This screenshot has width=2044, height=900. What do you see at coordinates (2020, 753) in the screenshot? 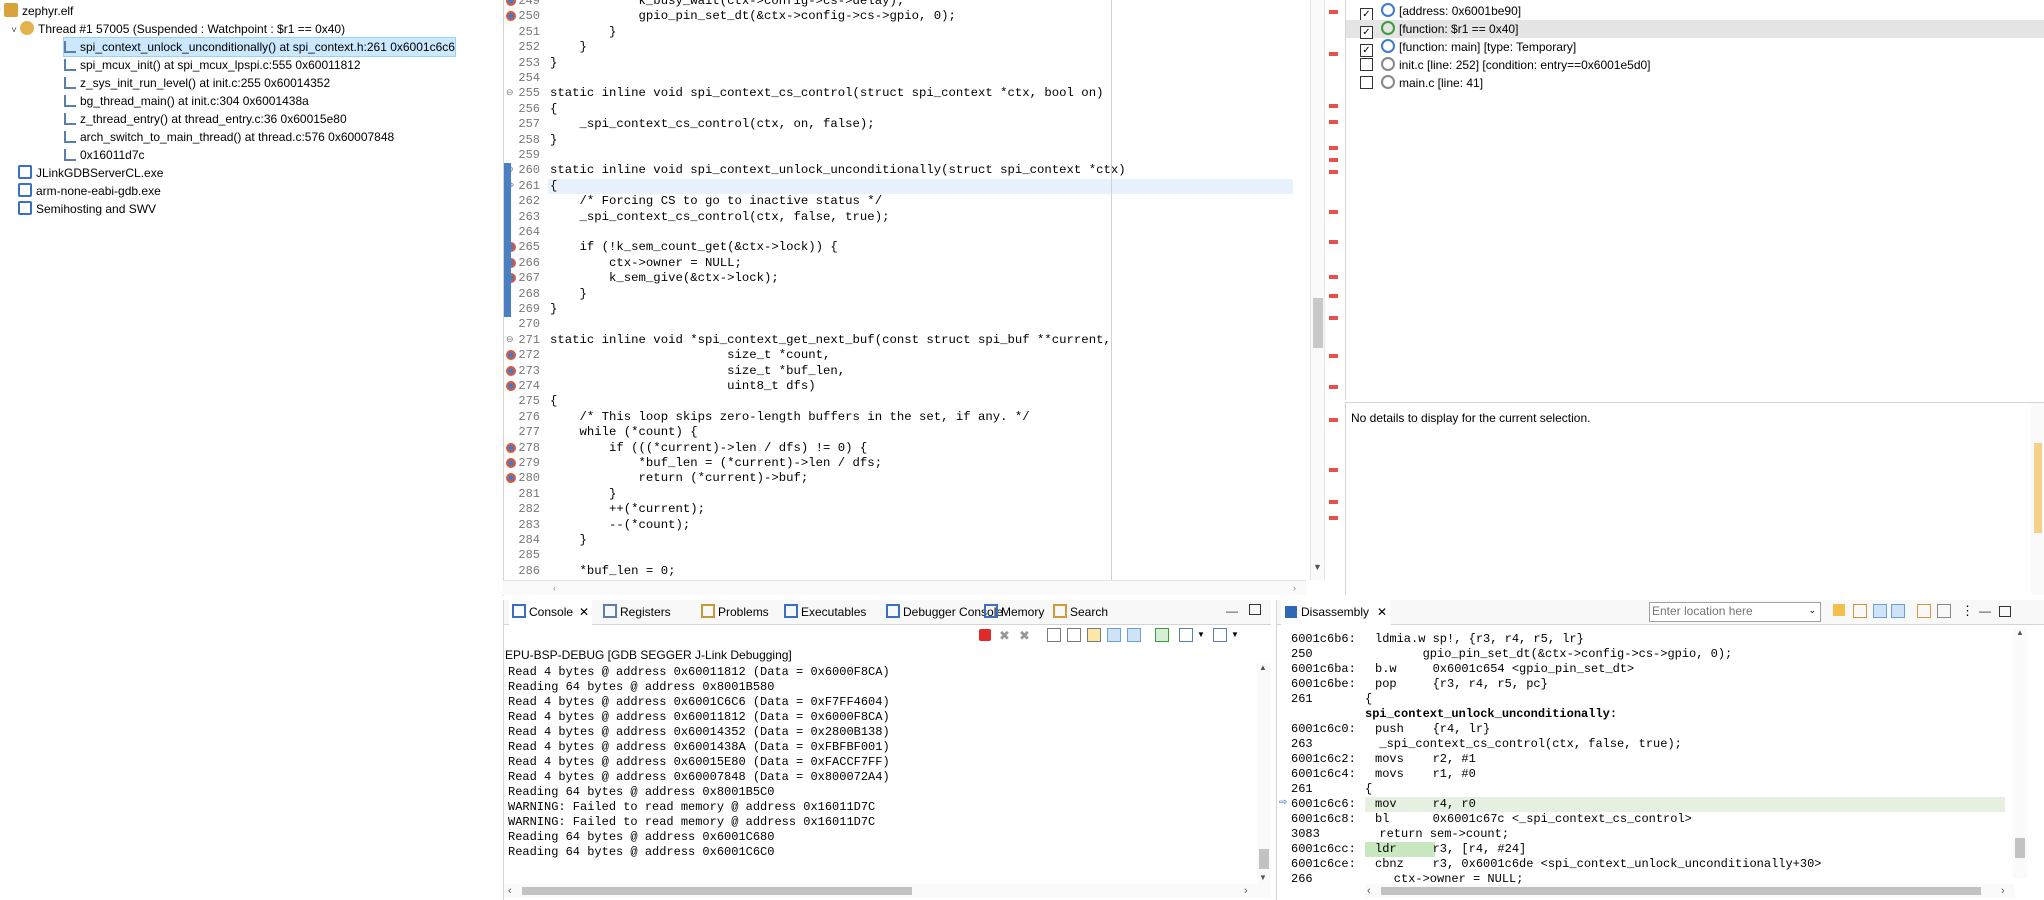
I see `disassembly-vscroll: ▲` at bounding box center [2020, 753].